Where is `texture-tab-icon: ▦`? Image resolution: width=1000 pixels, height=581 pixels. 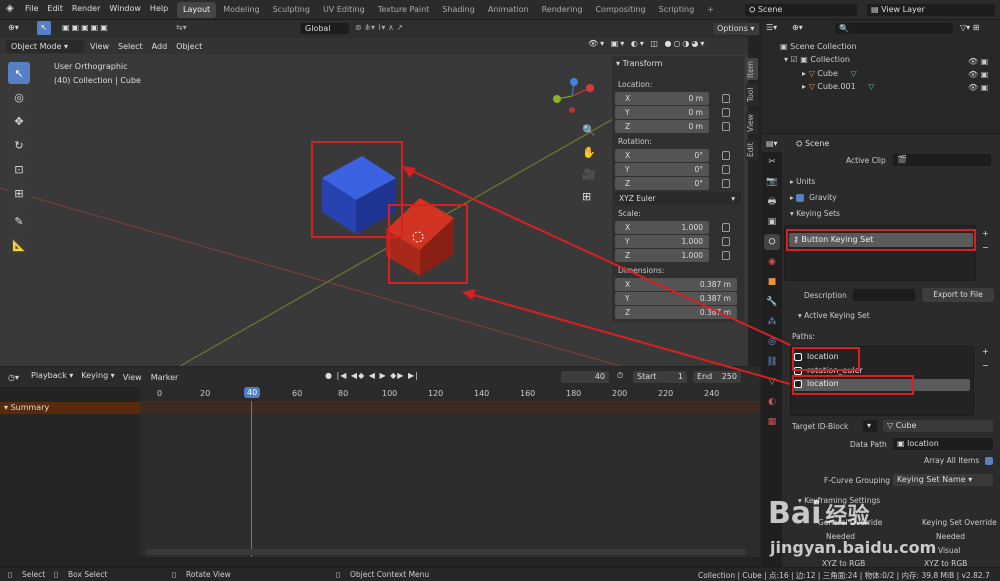 texture-tab-icon: ▦ is located at coordinates (772, 422).